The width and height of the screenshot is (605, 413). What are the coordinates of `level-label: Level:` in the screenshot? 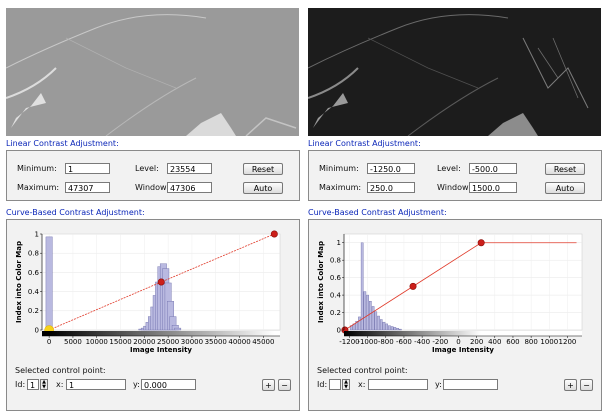 It's located at (147, 168).